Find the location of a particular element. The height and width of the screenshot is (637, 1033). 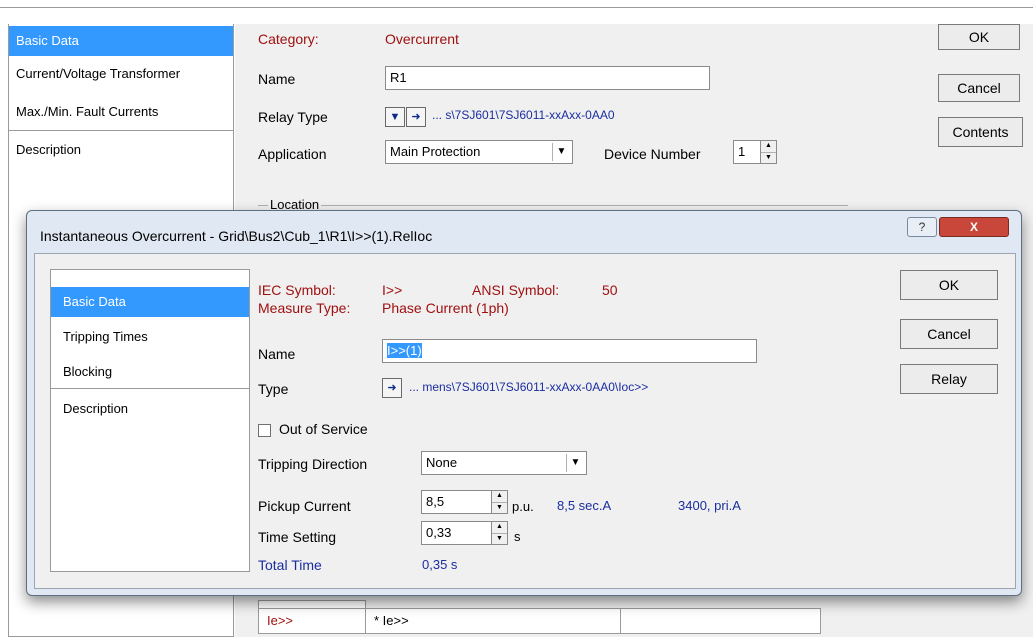

device-number-value: 1 is located at coordinates (742, 151).